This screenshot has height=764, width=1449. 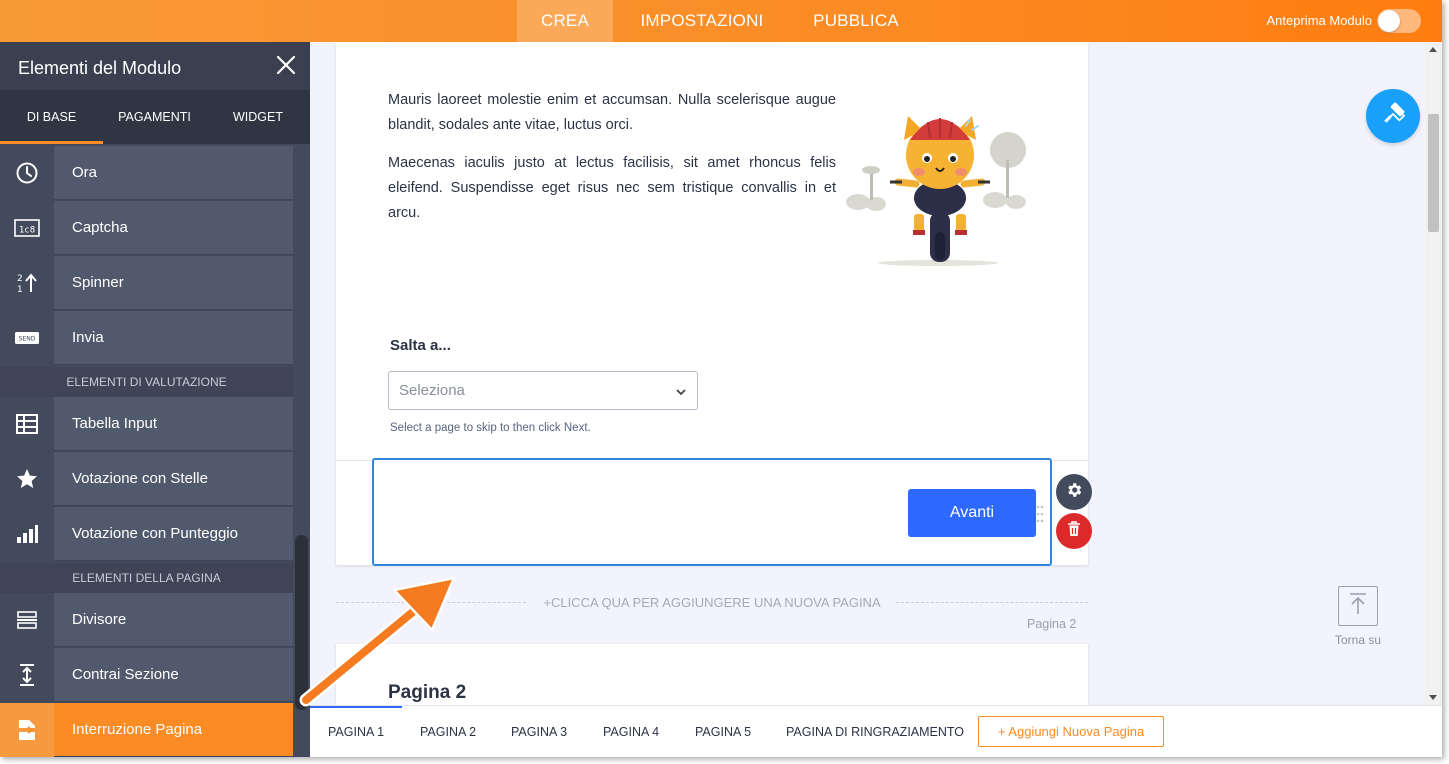 I want to click on page-tab-2: PAGINA 2, so click(x=448, y=731).